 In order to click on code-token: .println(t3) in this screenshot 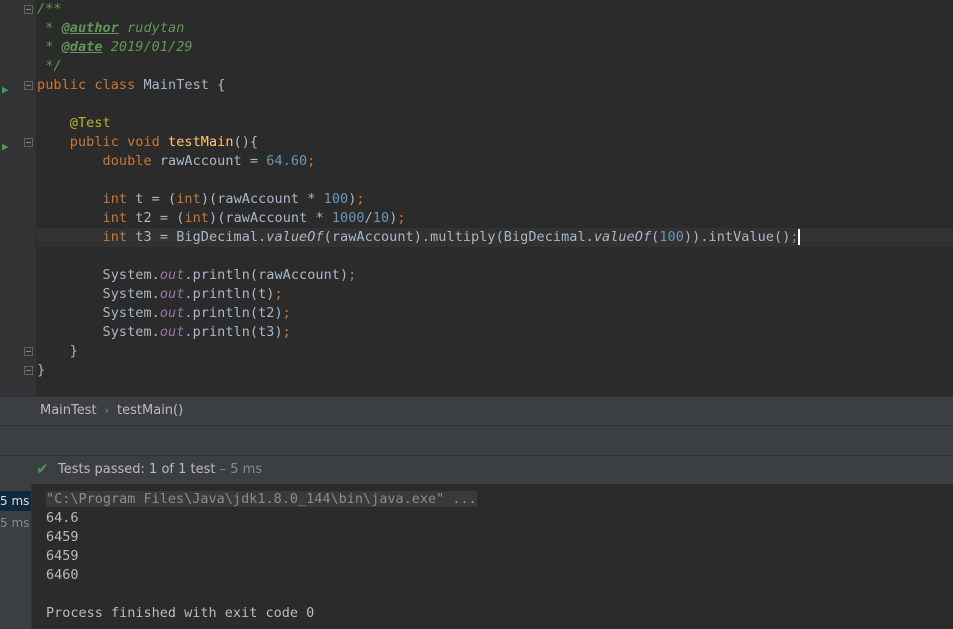, I will do `click(233, 332)`.